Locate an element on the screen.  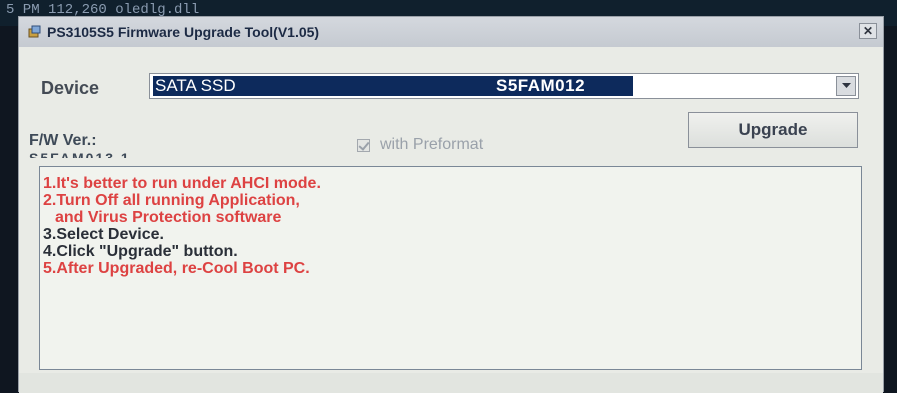
firmware-version-value: S5FAM013.1 is located at coordinates (80, 154).